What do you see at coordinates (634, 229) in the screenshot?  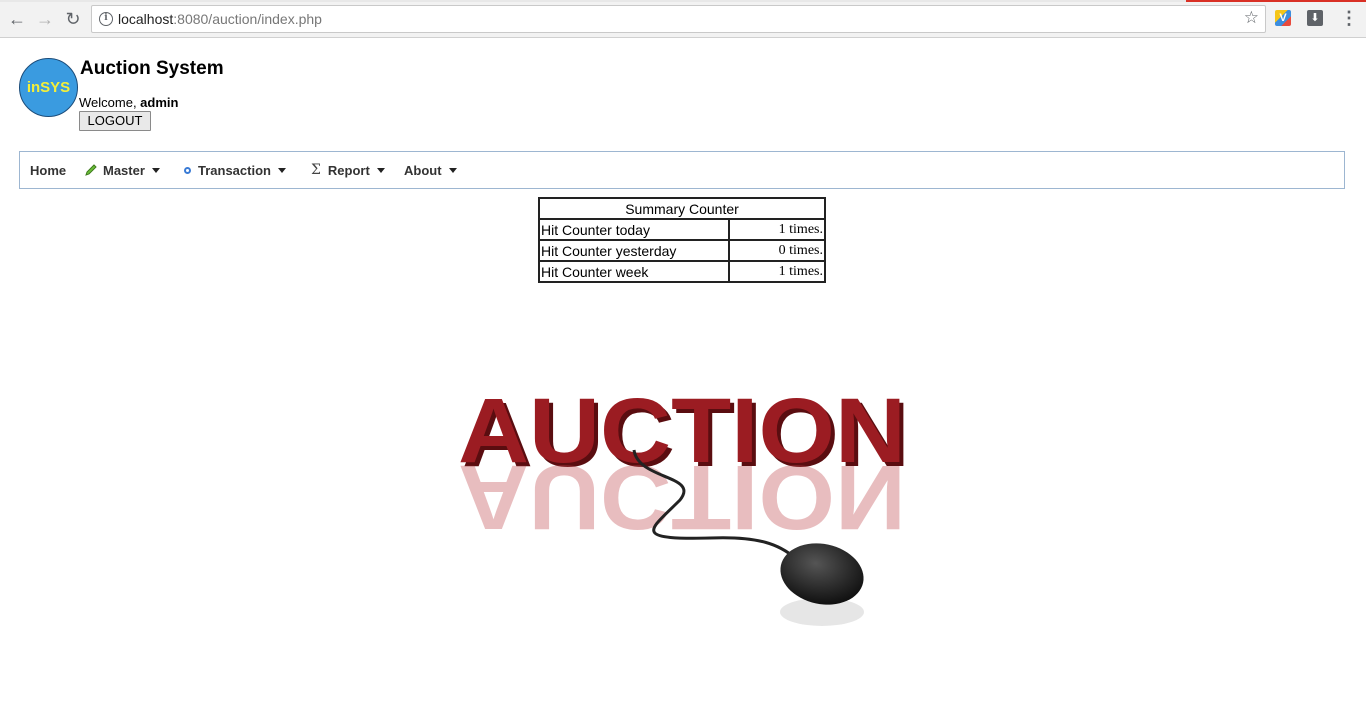 I see `counter-label: Hit Counter today` at bounding box center [634, 229].